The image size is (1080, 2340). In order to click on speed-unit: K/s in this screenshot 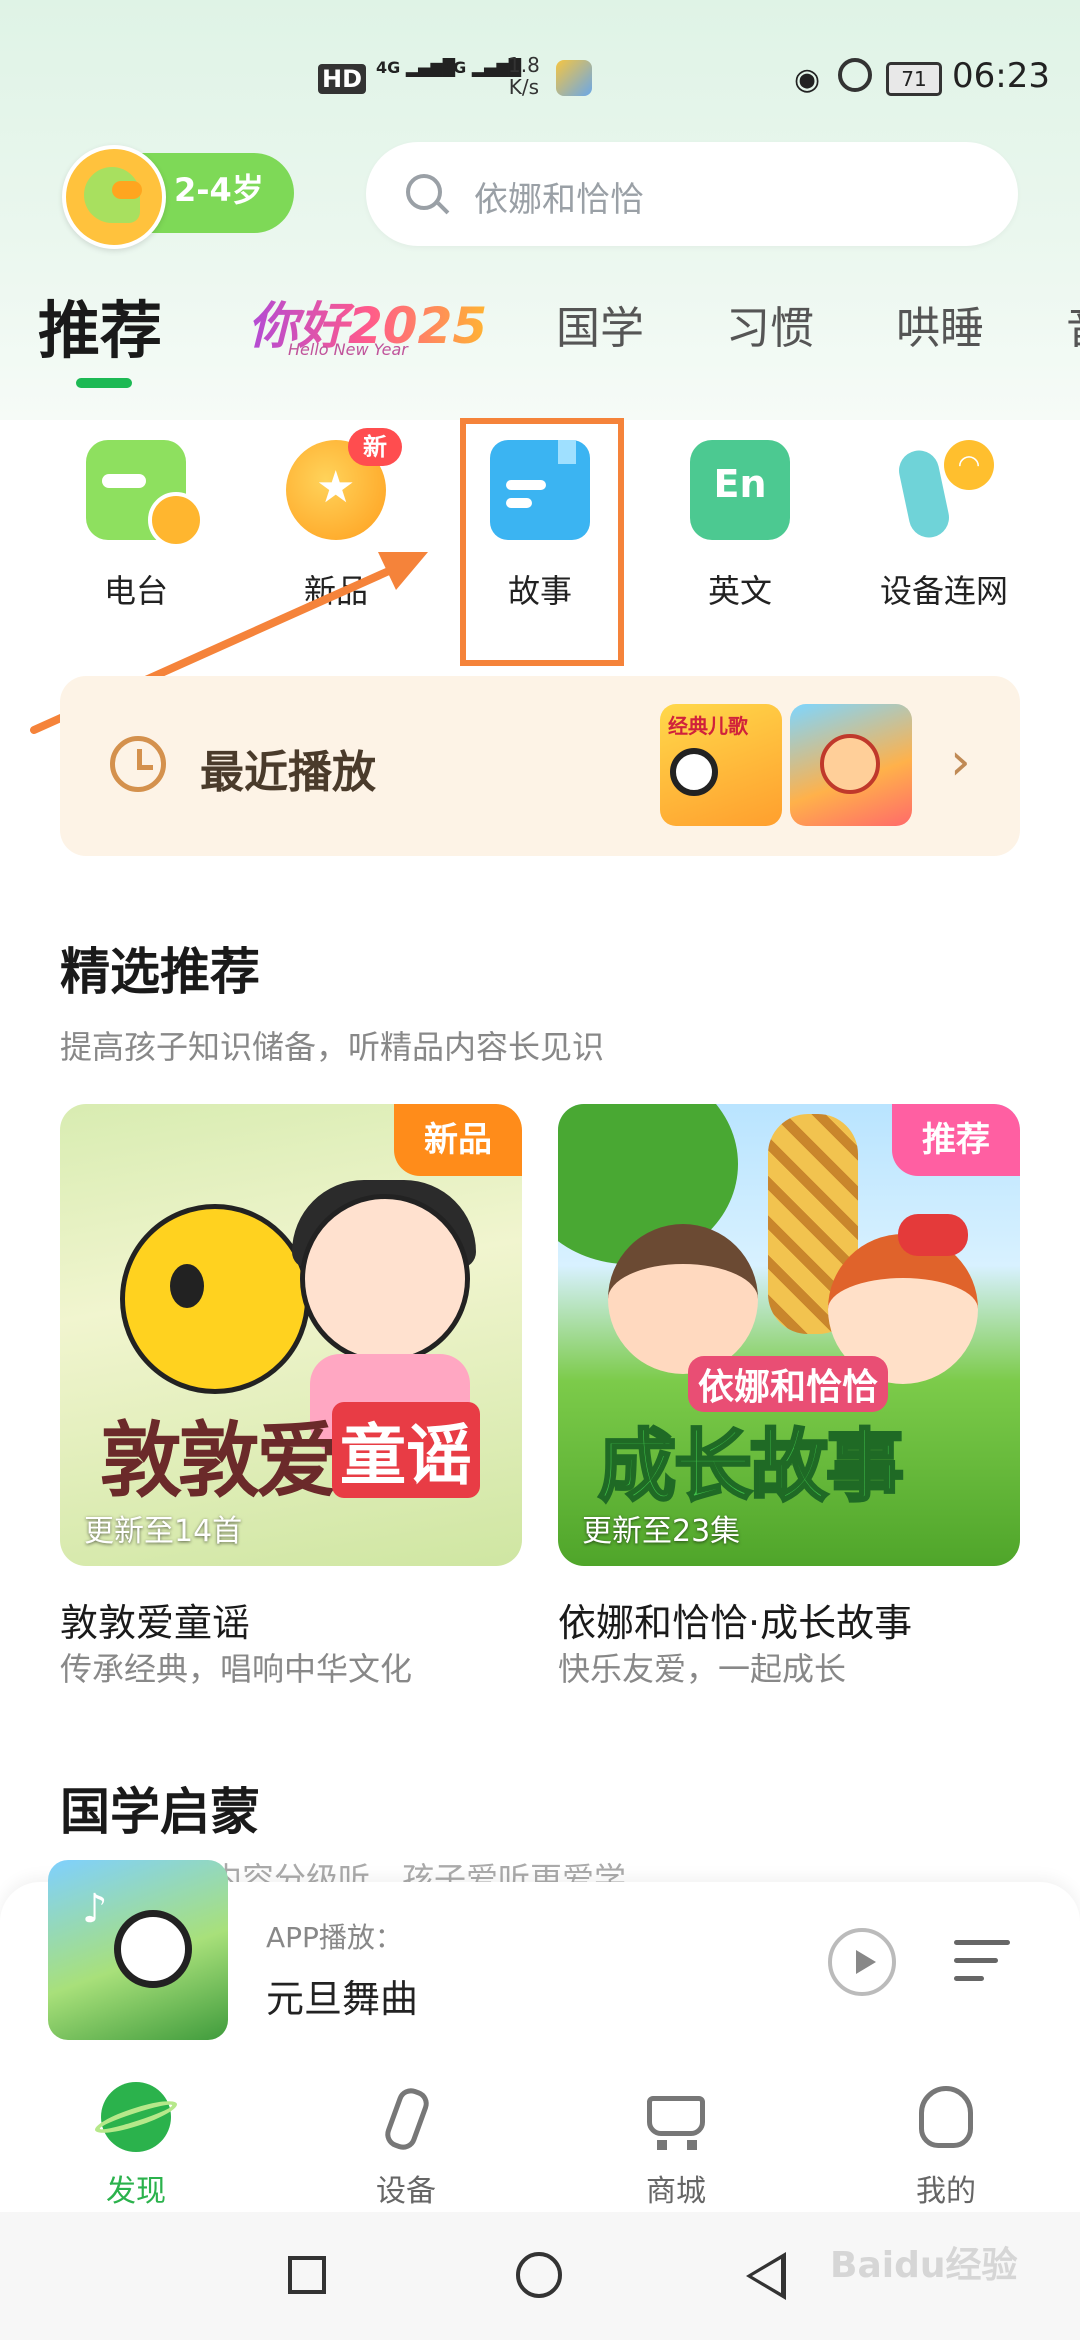, I will do `click(524, 87)`.